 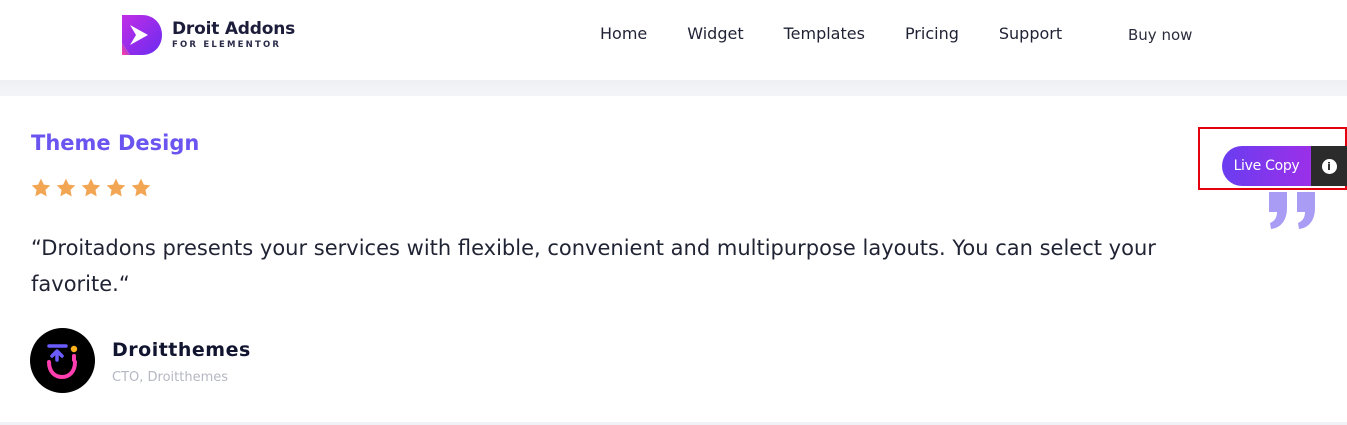 I want to click on nav-item-widget: Widget, so click(x=715, y=34).